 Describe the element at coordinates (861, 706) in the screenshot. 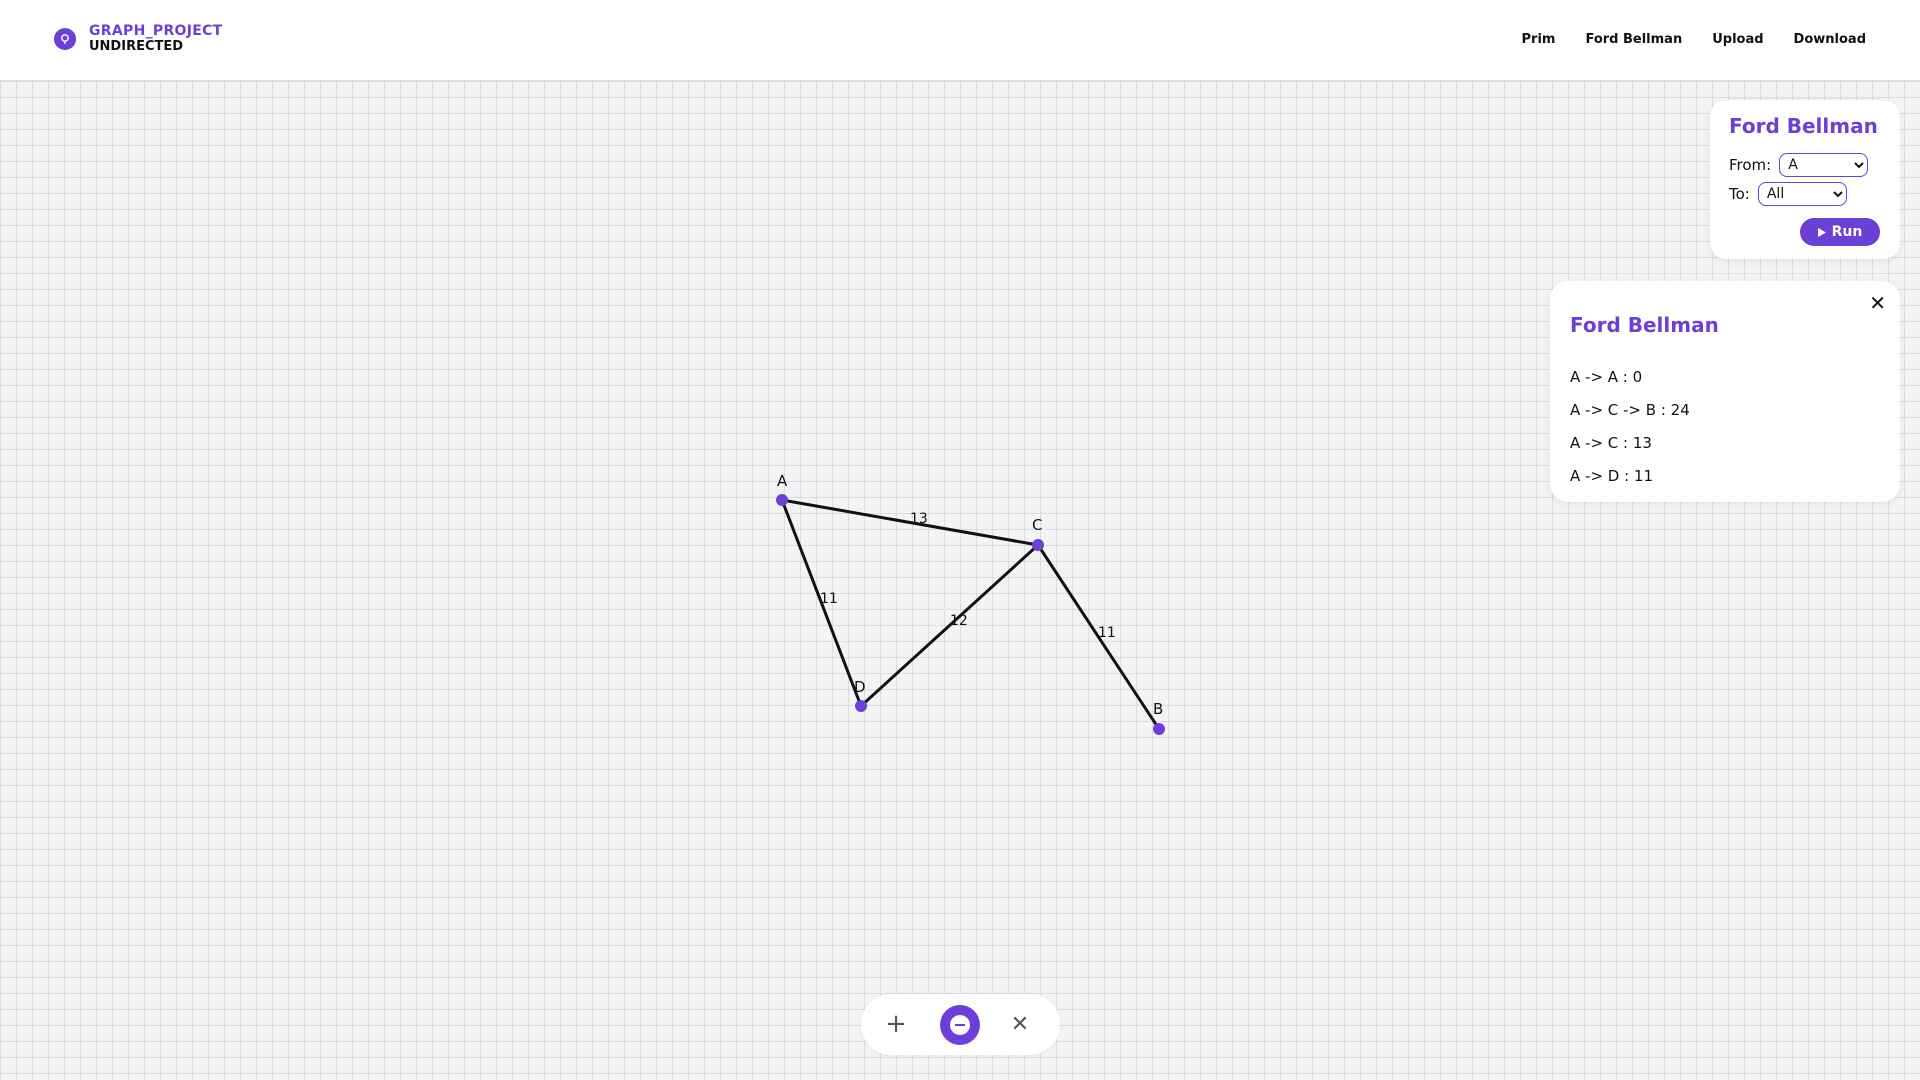

I see `node-d` at that location.